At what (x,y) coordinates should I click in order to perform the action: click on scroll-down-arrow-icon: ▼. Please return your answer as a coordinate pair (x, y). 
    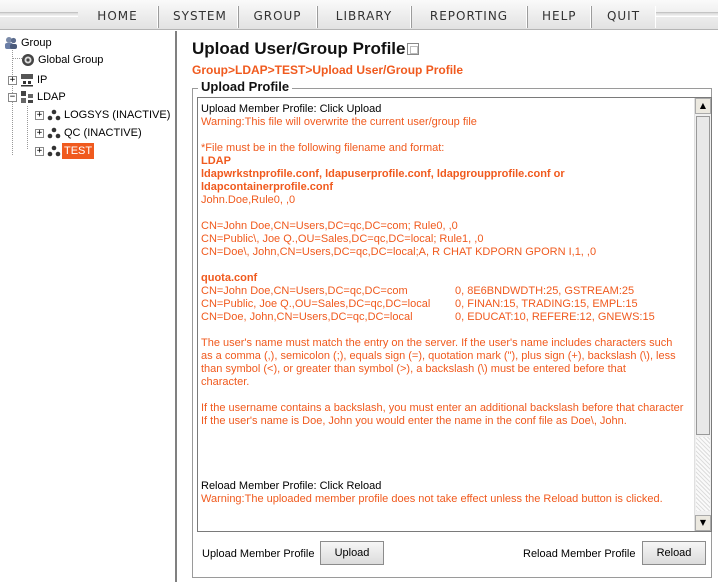
    Looking at the image, I should click on (703, 523).